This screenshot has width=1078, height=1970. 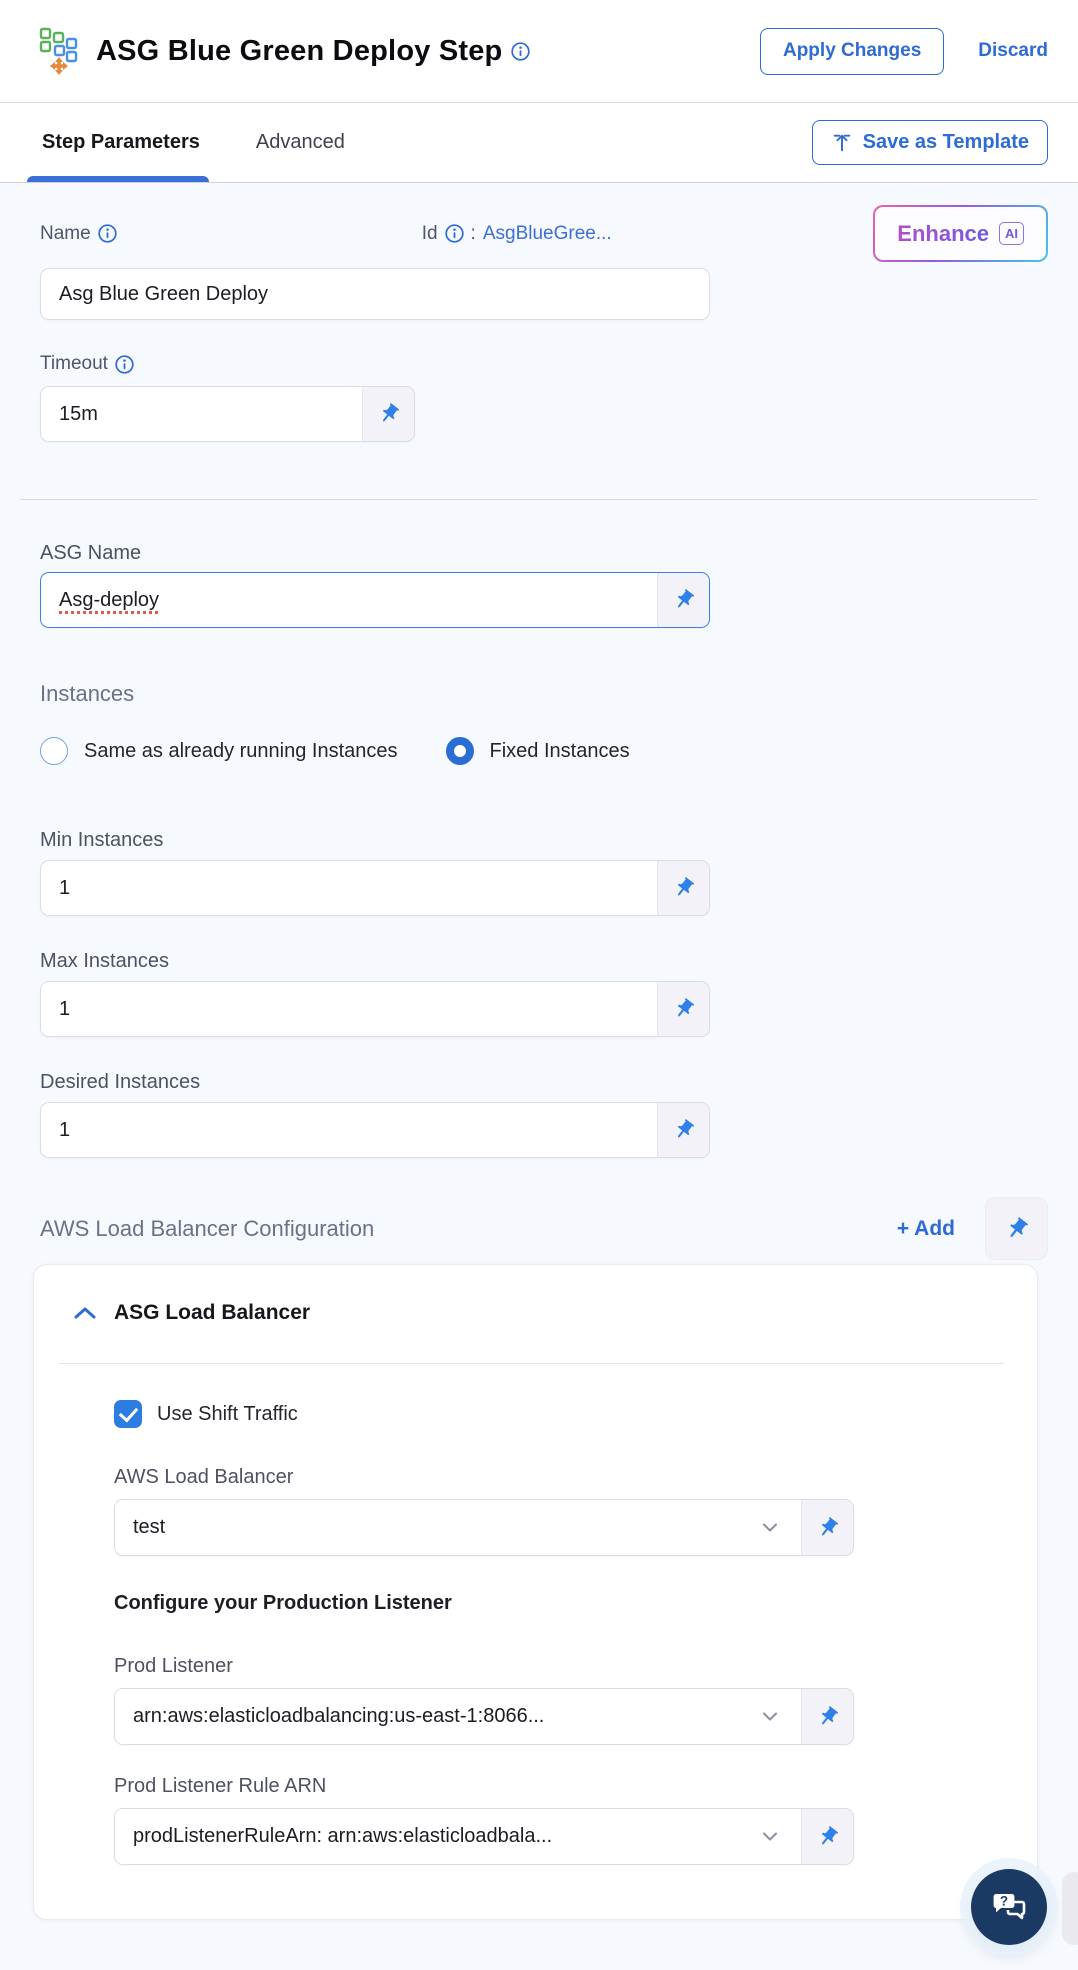 What do you see at coordinates (300, 142) in the screenshot?
I see `tab-advanced: Advanced` at bounding box center [300, 142].